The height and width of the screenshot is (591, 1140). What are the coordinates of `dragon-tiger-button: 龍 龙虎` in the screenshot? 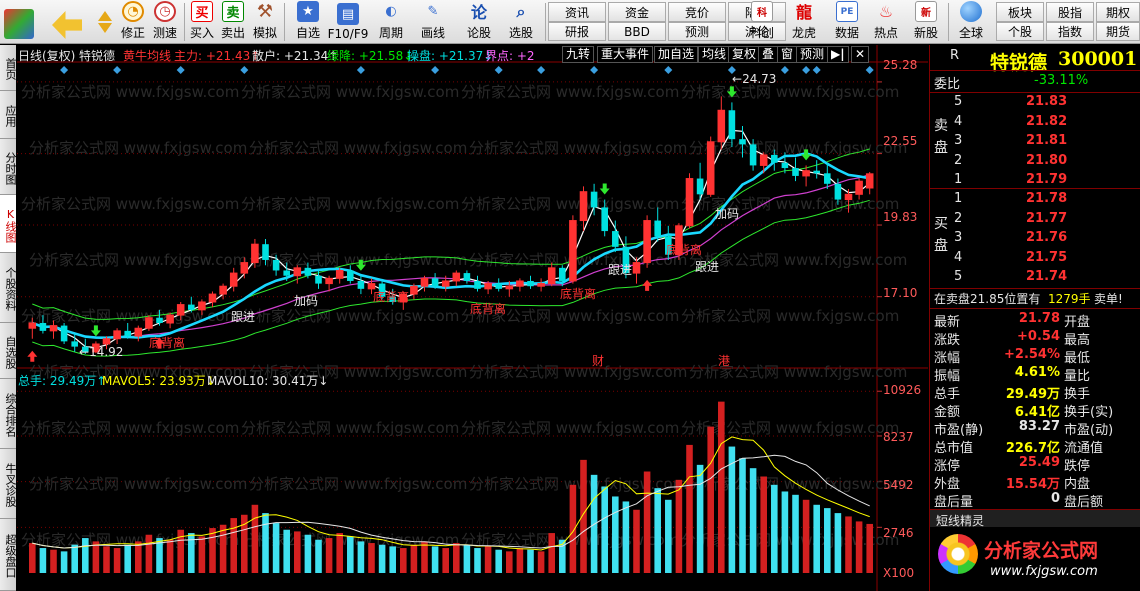 It's located at (804, 22).